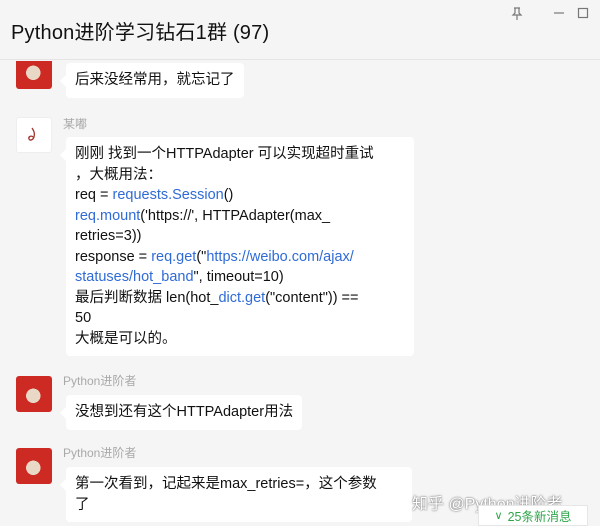 Image resolution: width=600 pixels, height=526 pixels. I want to click on message-bubble: 没想到还有这个HTTPAdapter用法, so click(181, 412).